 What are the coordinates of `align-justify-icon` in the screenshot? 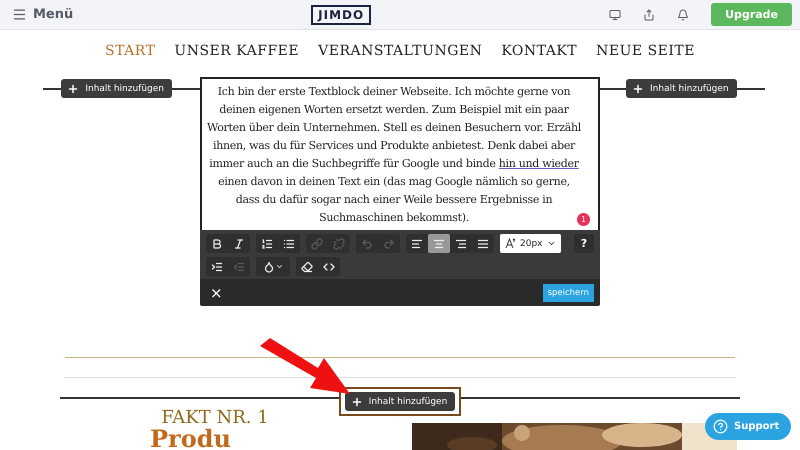 It's located at (483, 244).